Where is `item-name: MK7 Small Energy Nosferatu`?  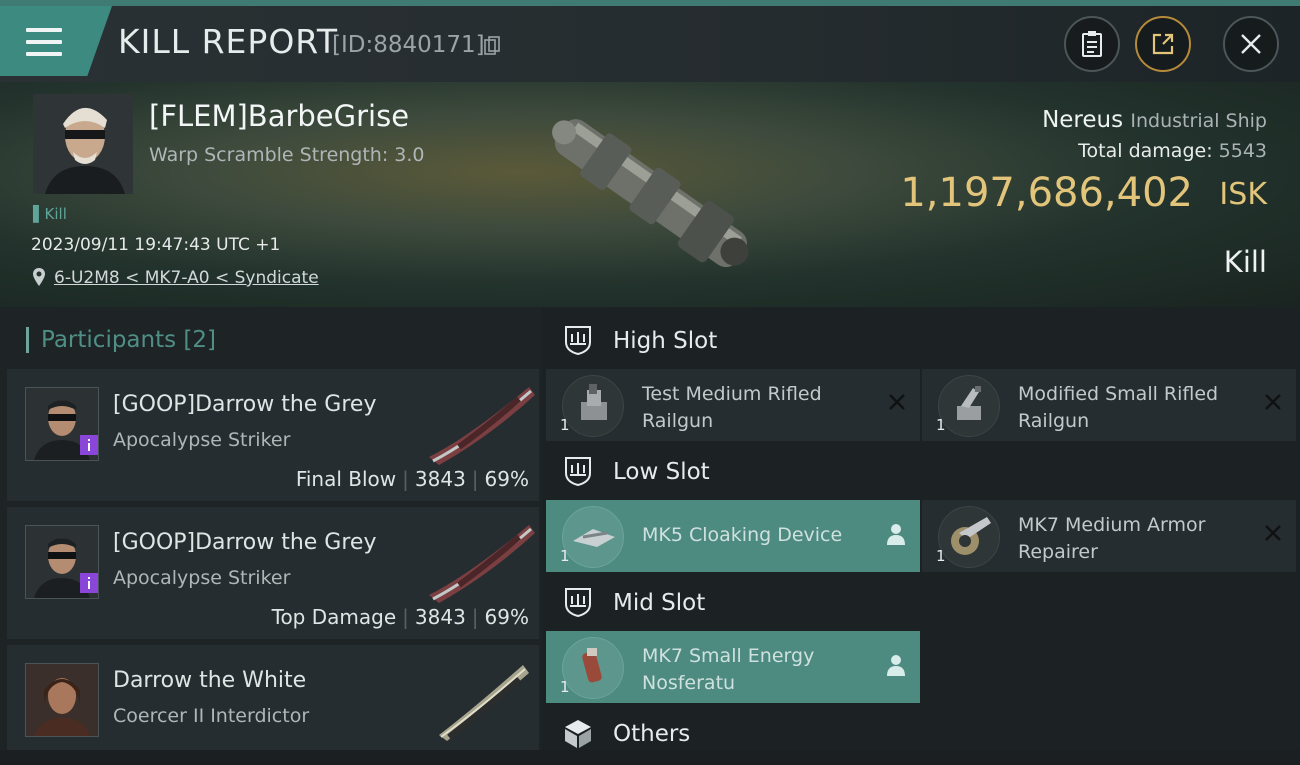 item-name: MK7 Small Energy Nosferatu is located at coordinates (728, 669).